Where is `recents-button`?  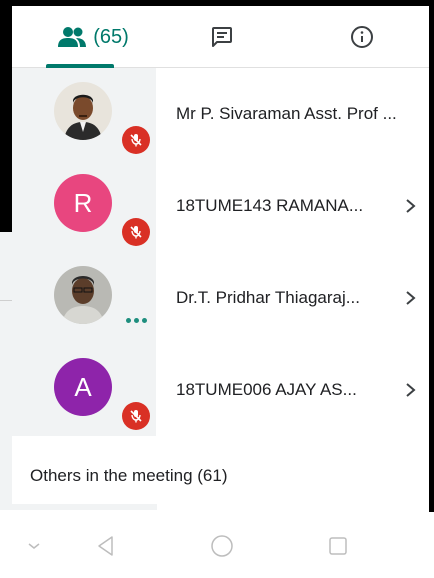 recents-button is located at coordinates (338, 546).